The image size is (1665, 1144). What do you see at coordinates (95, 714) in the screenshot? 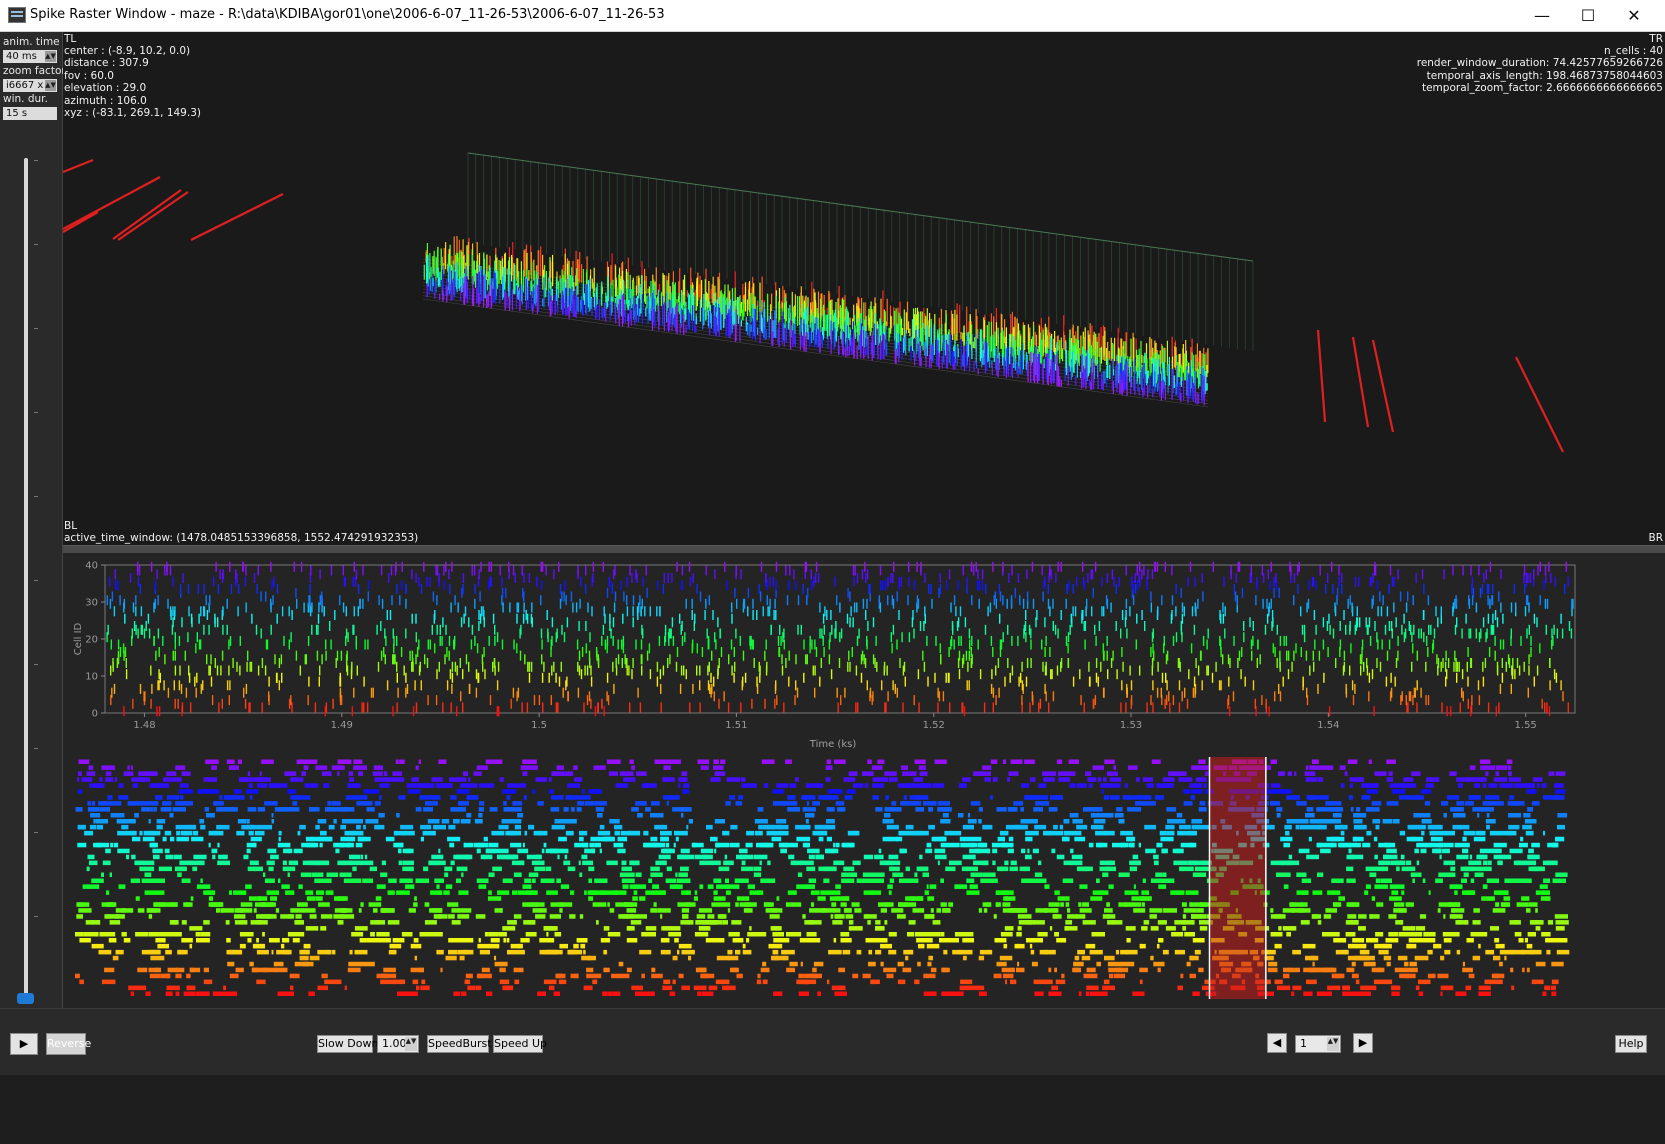
I see `raster-ytick-label: 0` at bounding box center [95, 714].